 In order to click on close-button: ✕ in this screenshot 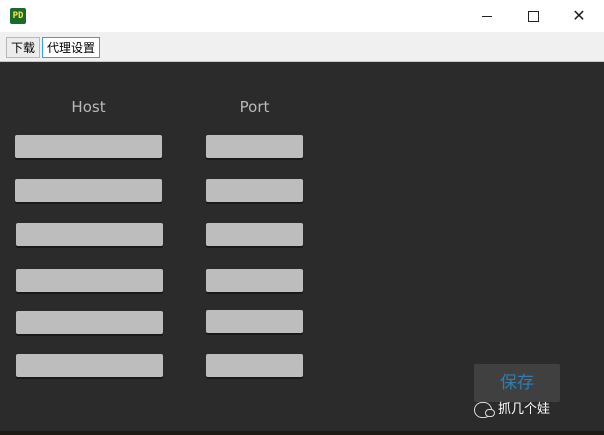, I will do `click(579, 16)`.